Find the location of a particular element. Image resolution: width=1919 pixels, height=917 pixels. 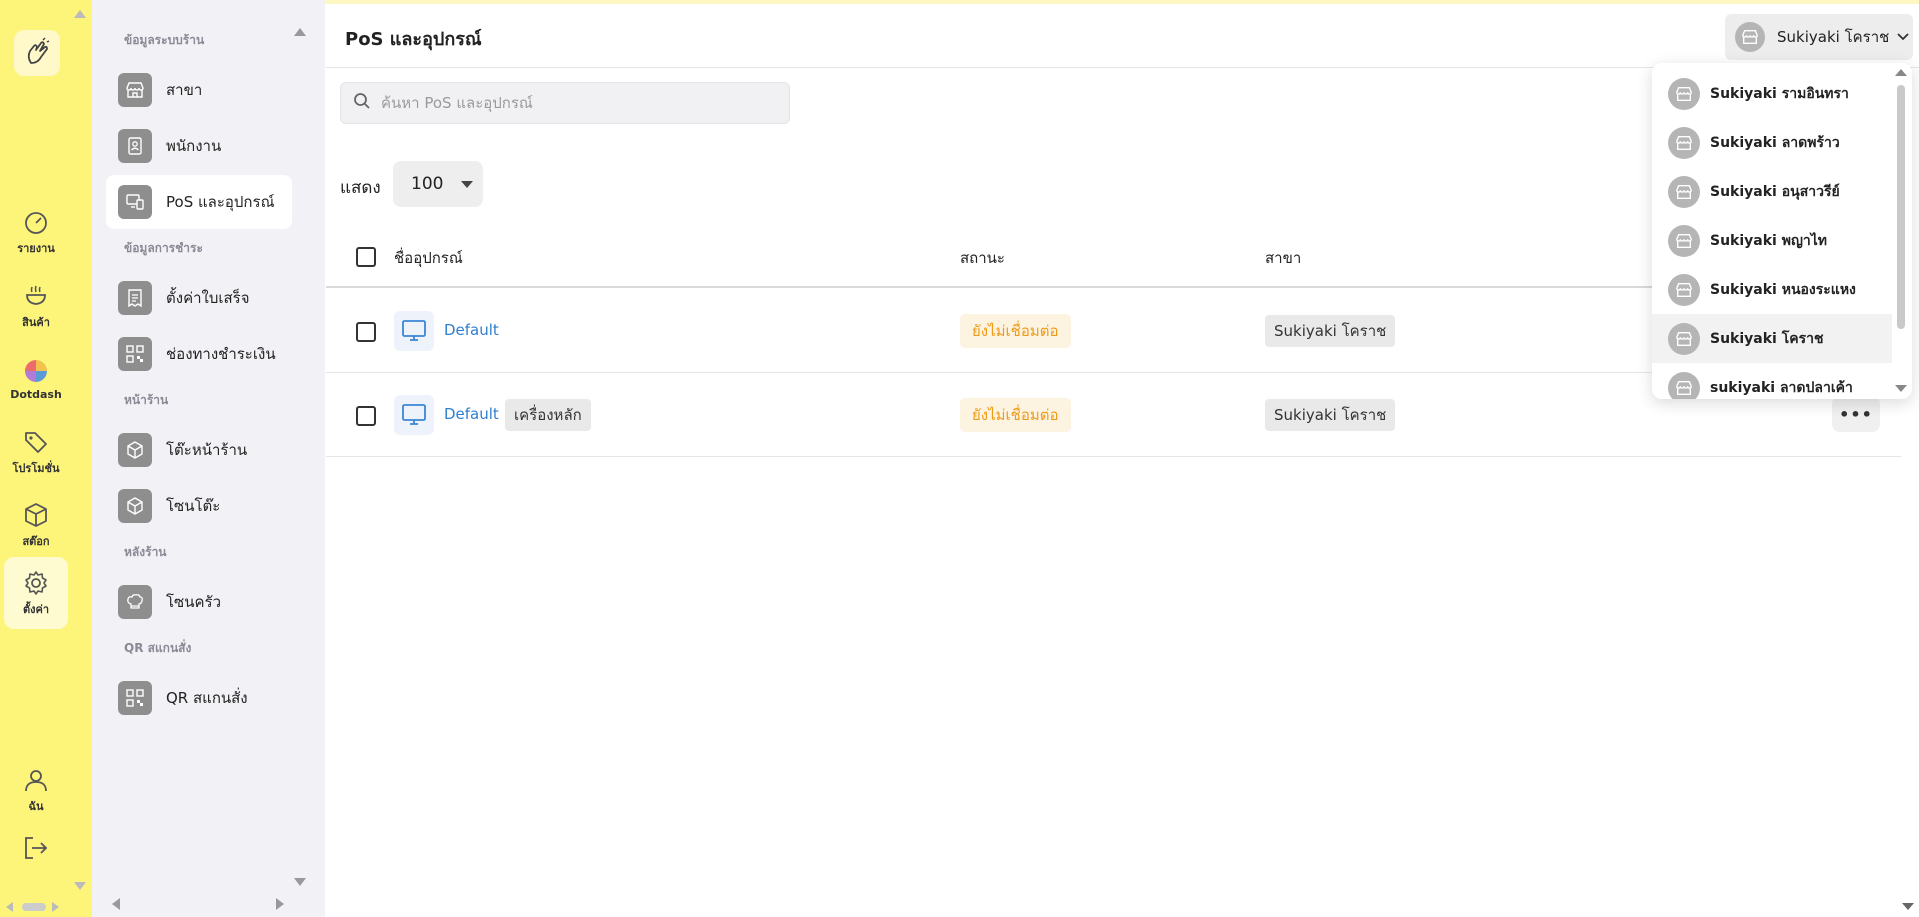

sidebar-item-payment-channel: ช่องทางชำระเงิน is located at coordinates (199, 354).